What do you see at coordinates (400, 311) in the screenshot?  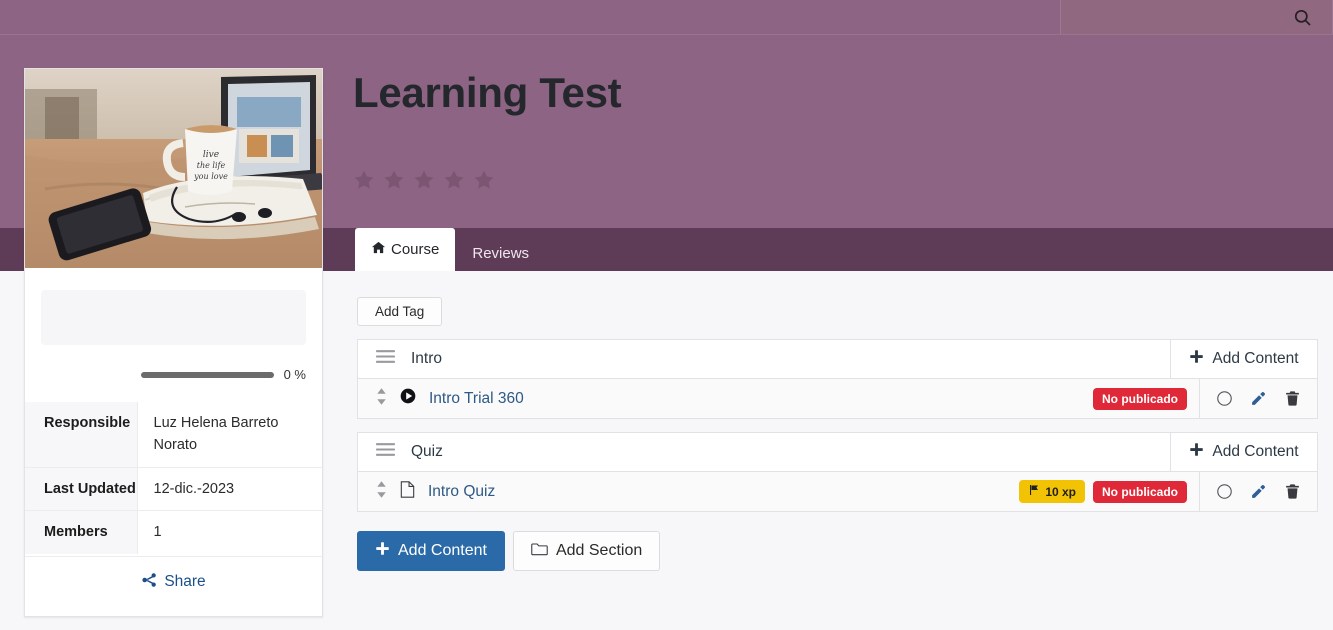 I see `add-tag-button: Add Tag` at bounding box center [400, 311].